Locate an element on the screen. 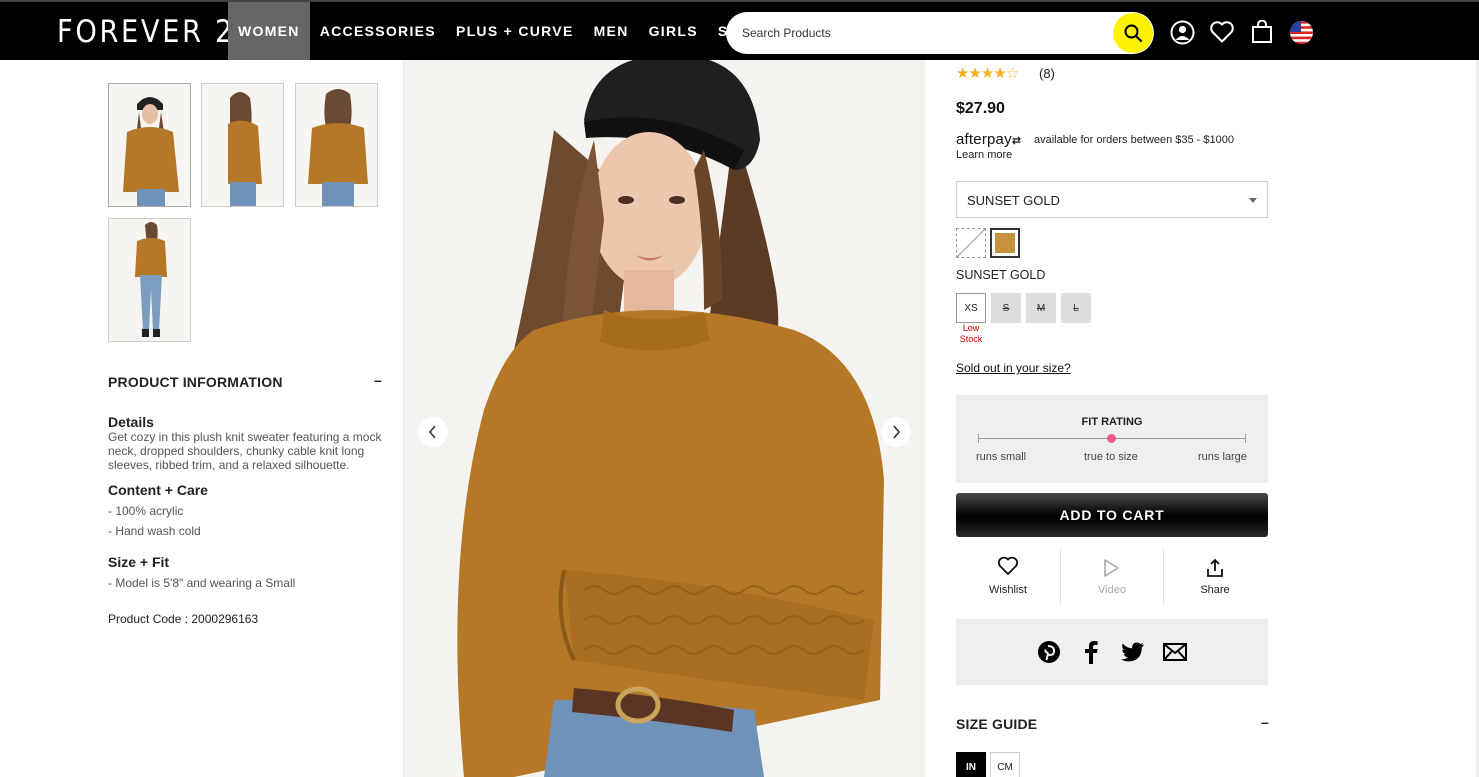 This screenshot has height=777, width=1479. next-image-button is located at coordinates (896, 432).